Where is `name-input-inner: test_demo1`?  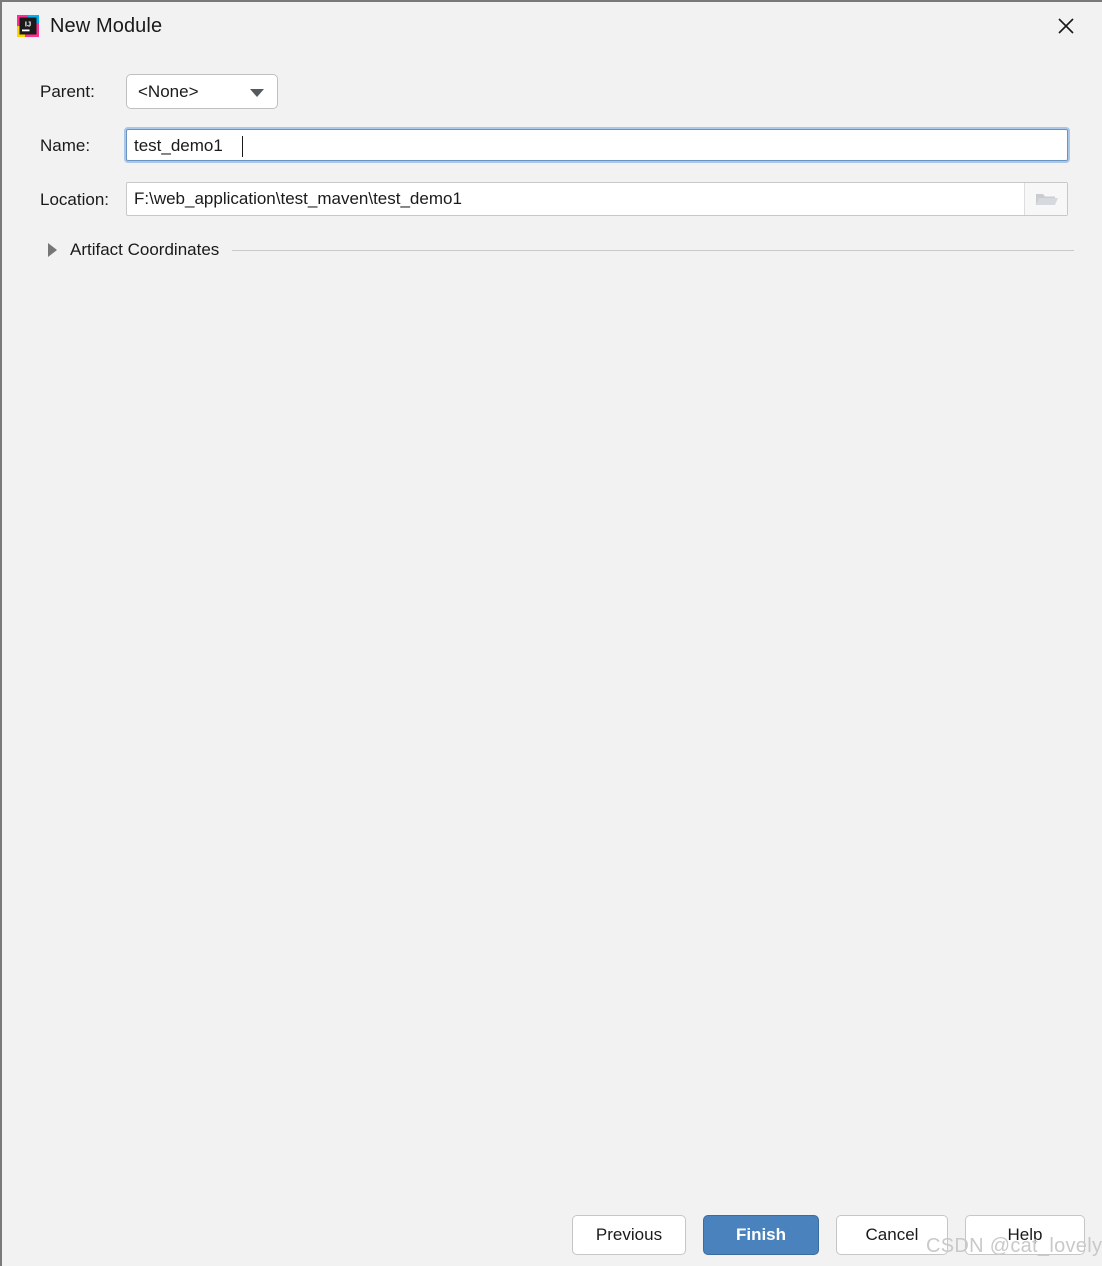 name-input-inner: test_demo1 is located at coordinates (597, 145).